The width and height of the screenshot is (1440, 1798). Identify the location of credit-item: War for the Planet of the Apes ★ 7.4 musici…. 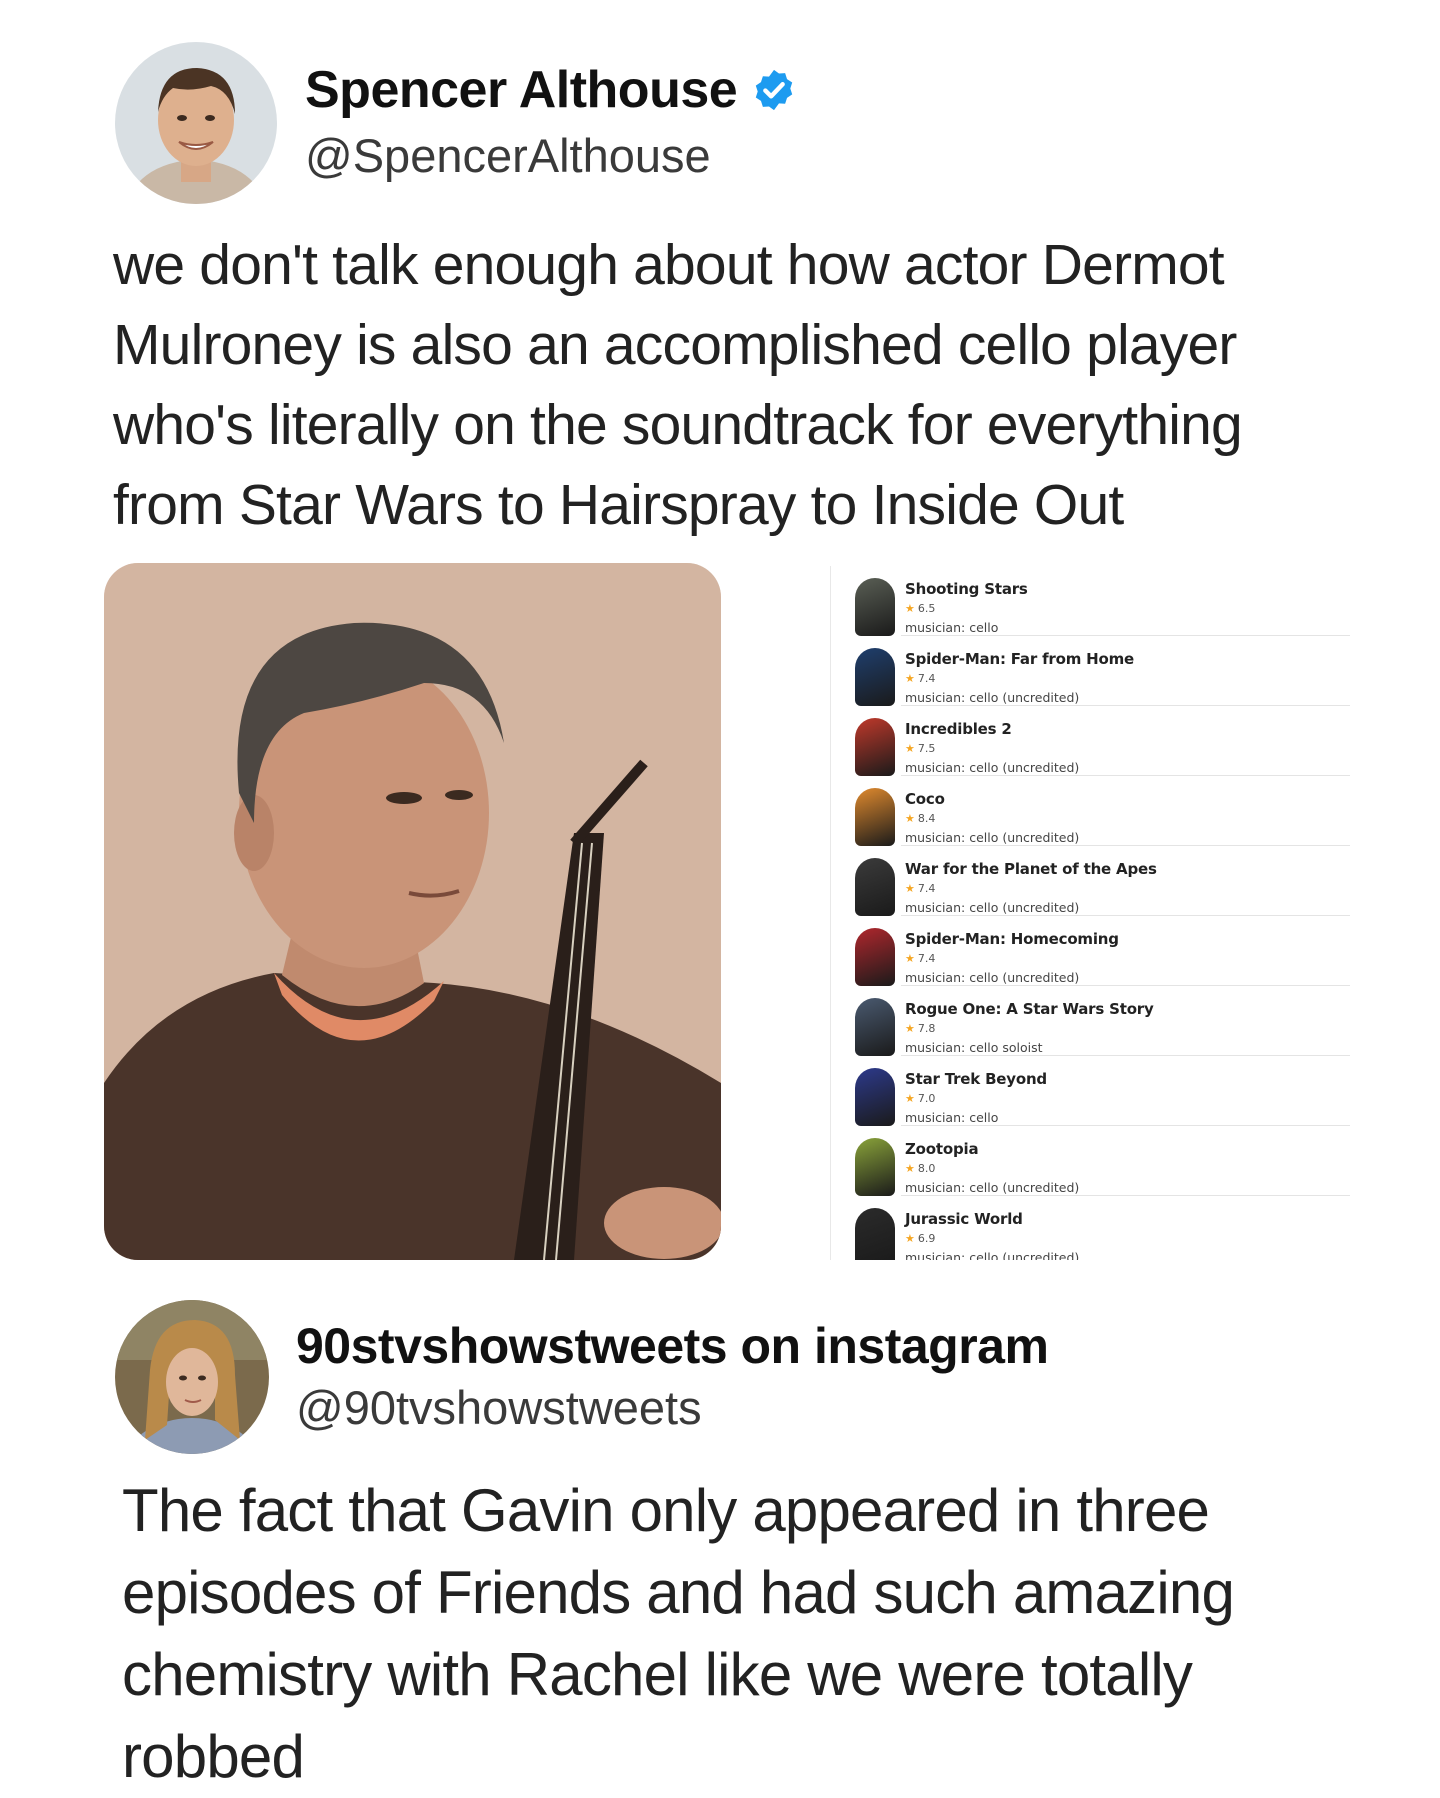
(1090, 881).